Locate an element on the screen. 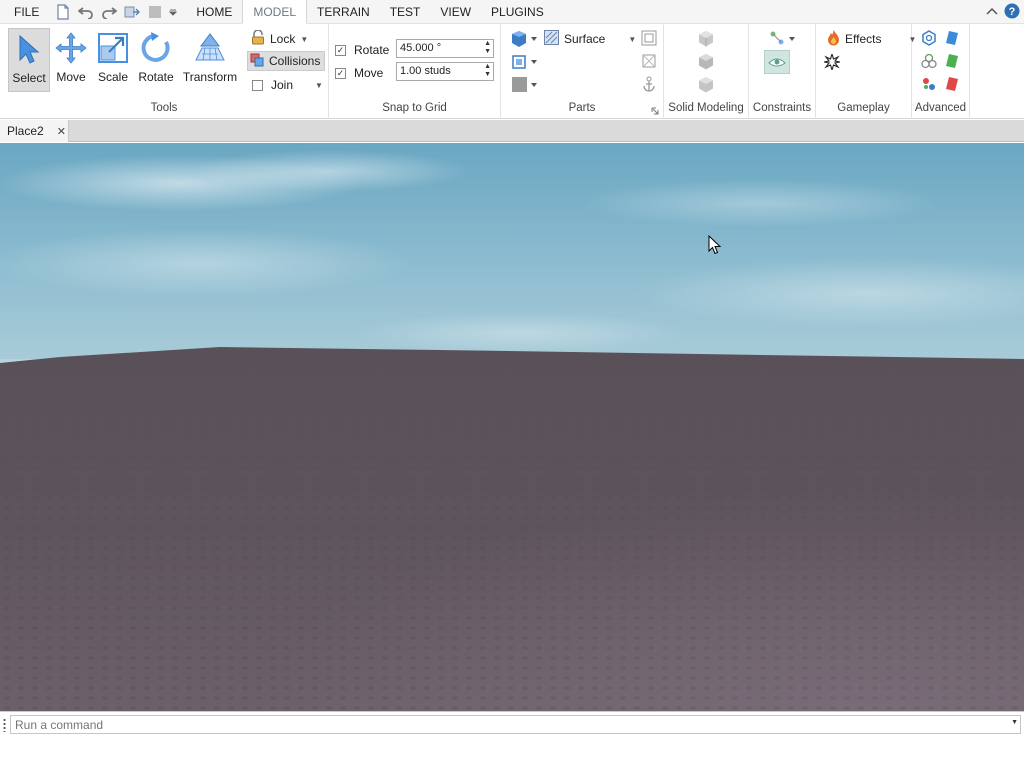 The height and width of the screenshot is (768, 1024). lock-button: Lock ▼ is located at coordinates (279, 39).